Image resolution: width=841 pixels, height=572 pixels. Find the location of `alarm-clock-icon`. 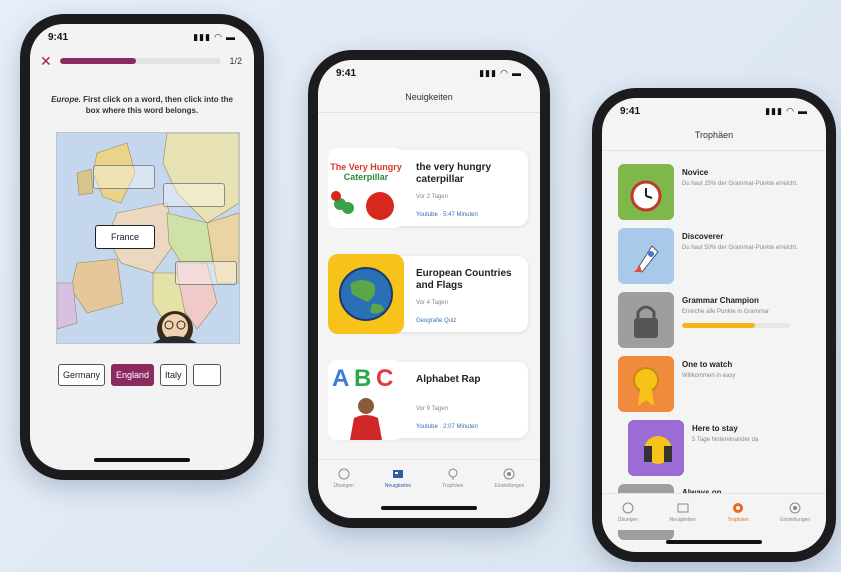

alarm-clock-icon is located at coordinates (646, 192).